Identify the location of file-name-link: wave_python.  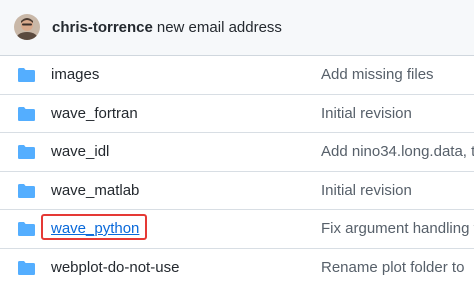
(95, 229).